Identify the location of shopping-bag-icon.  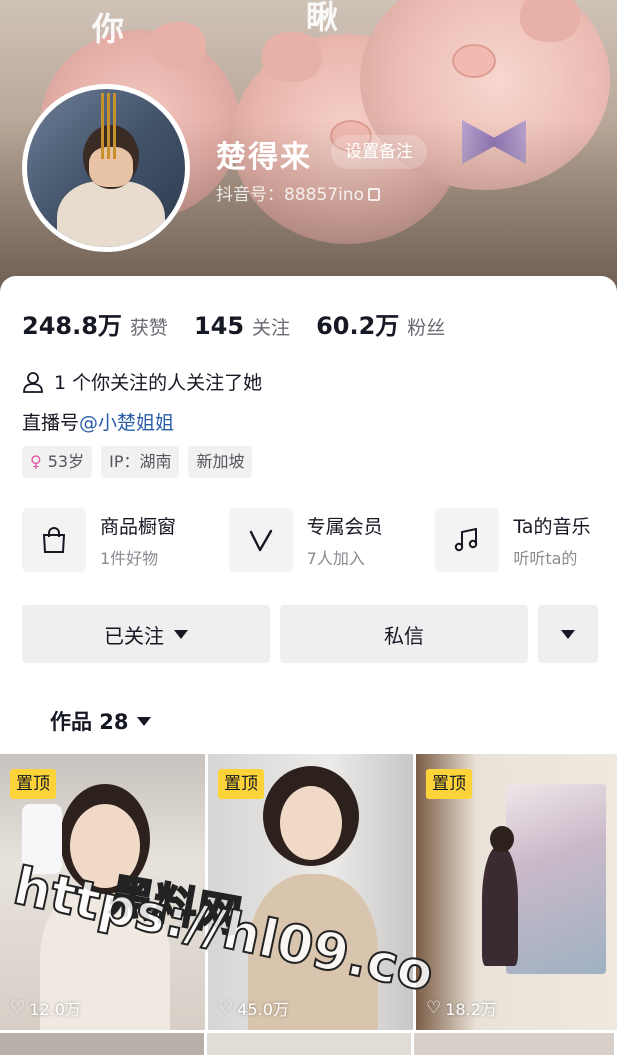
(54, 540).